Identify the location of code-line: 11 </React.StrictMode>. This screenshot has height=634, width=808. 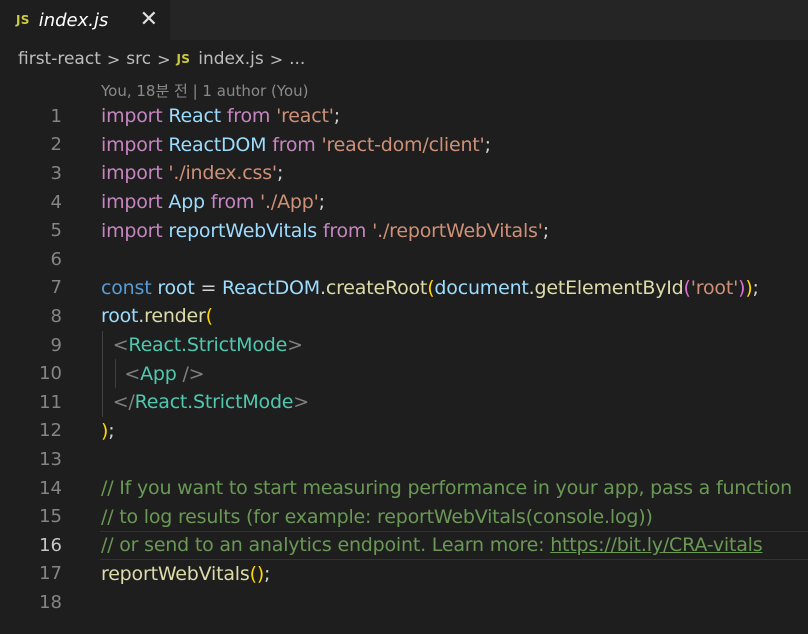
(404, 402).